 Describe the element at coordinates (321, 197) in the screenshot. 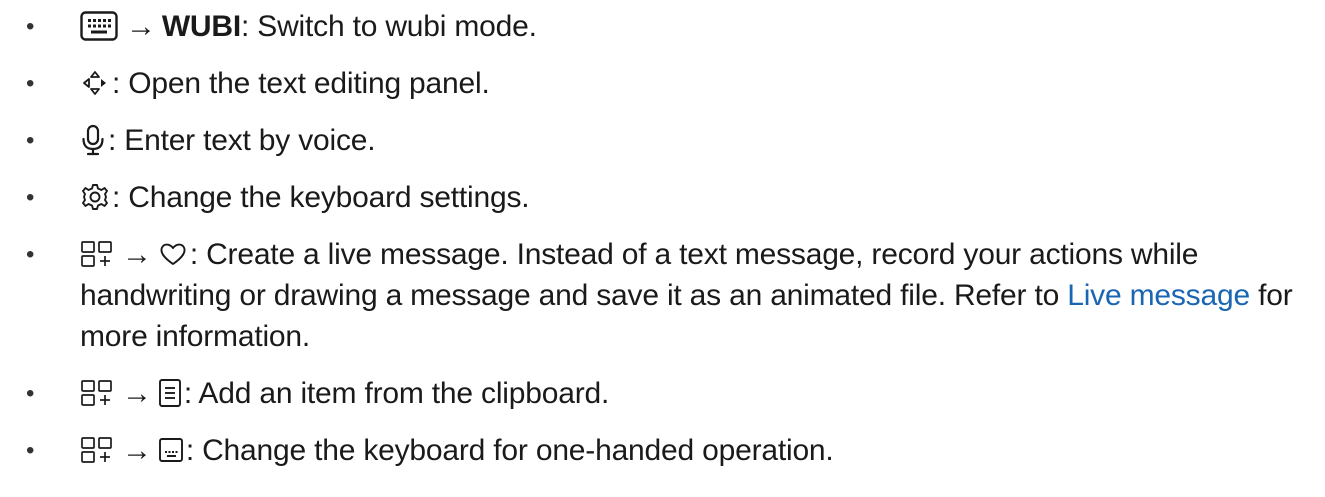

I see `item-text: : Change the keyboard settings.` at that location.